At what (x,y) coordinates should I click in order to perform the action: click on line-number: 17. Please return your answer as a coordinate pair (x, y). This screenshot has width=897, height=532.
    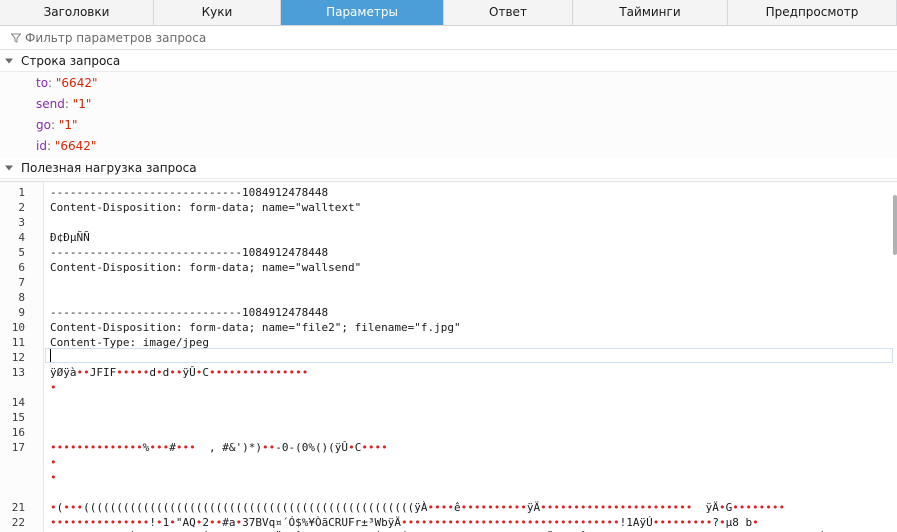
    Looking at the image, I should click on (18, 447).